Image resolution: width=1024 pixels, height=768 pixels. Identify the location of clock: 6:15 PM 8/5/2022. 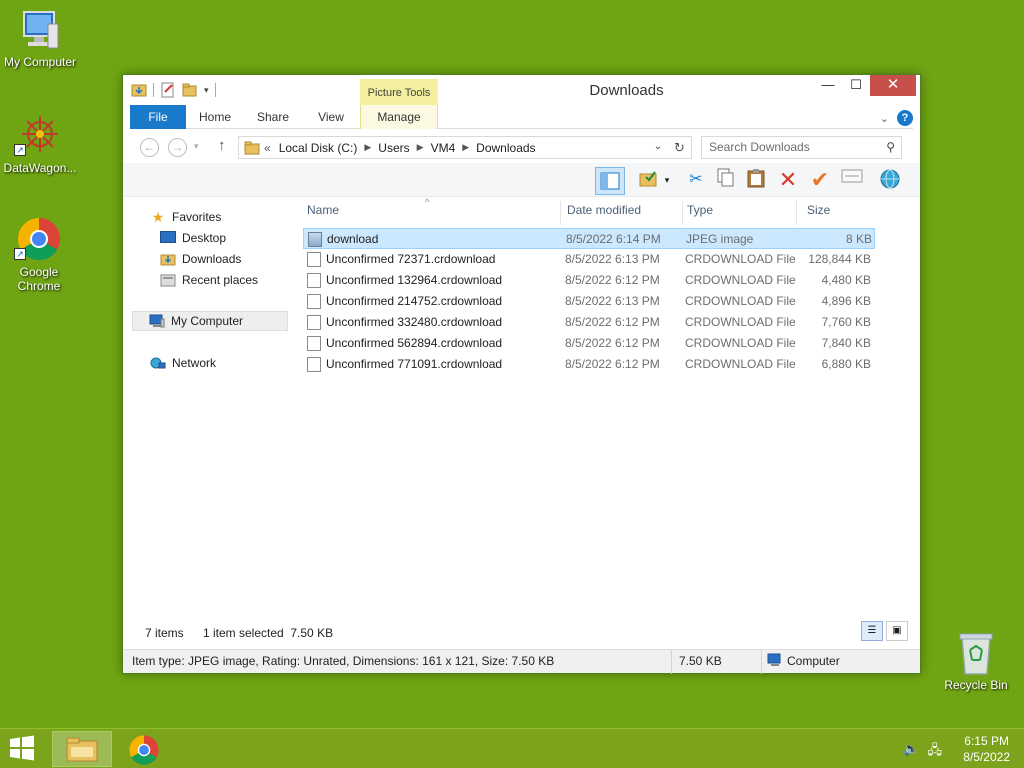
(986, 749).